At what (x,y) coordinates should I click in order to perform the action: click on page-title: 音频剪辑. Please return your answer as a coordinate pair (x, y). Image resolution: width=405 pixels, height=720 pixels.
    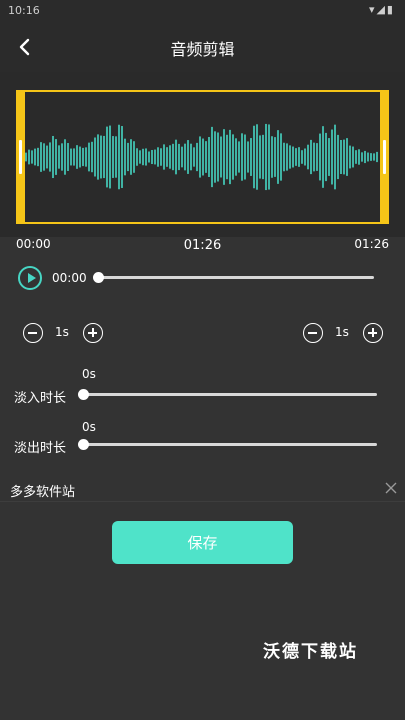
    Looking at the image, I should click on (202, 49).